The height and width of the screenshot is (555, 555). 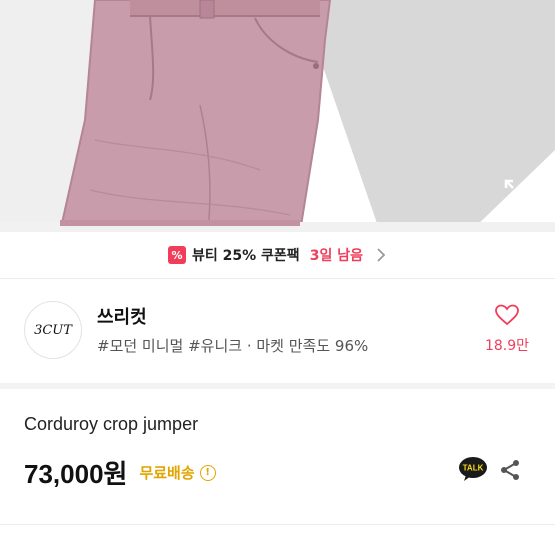 What do you see at coordinates (76, 474) in the screenshot?
I see `product-price: 73,000원` at bounding box center [76, 474].